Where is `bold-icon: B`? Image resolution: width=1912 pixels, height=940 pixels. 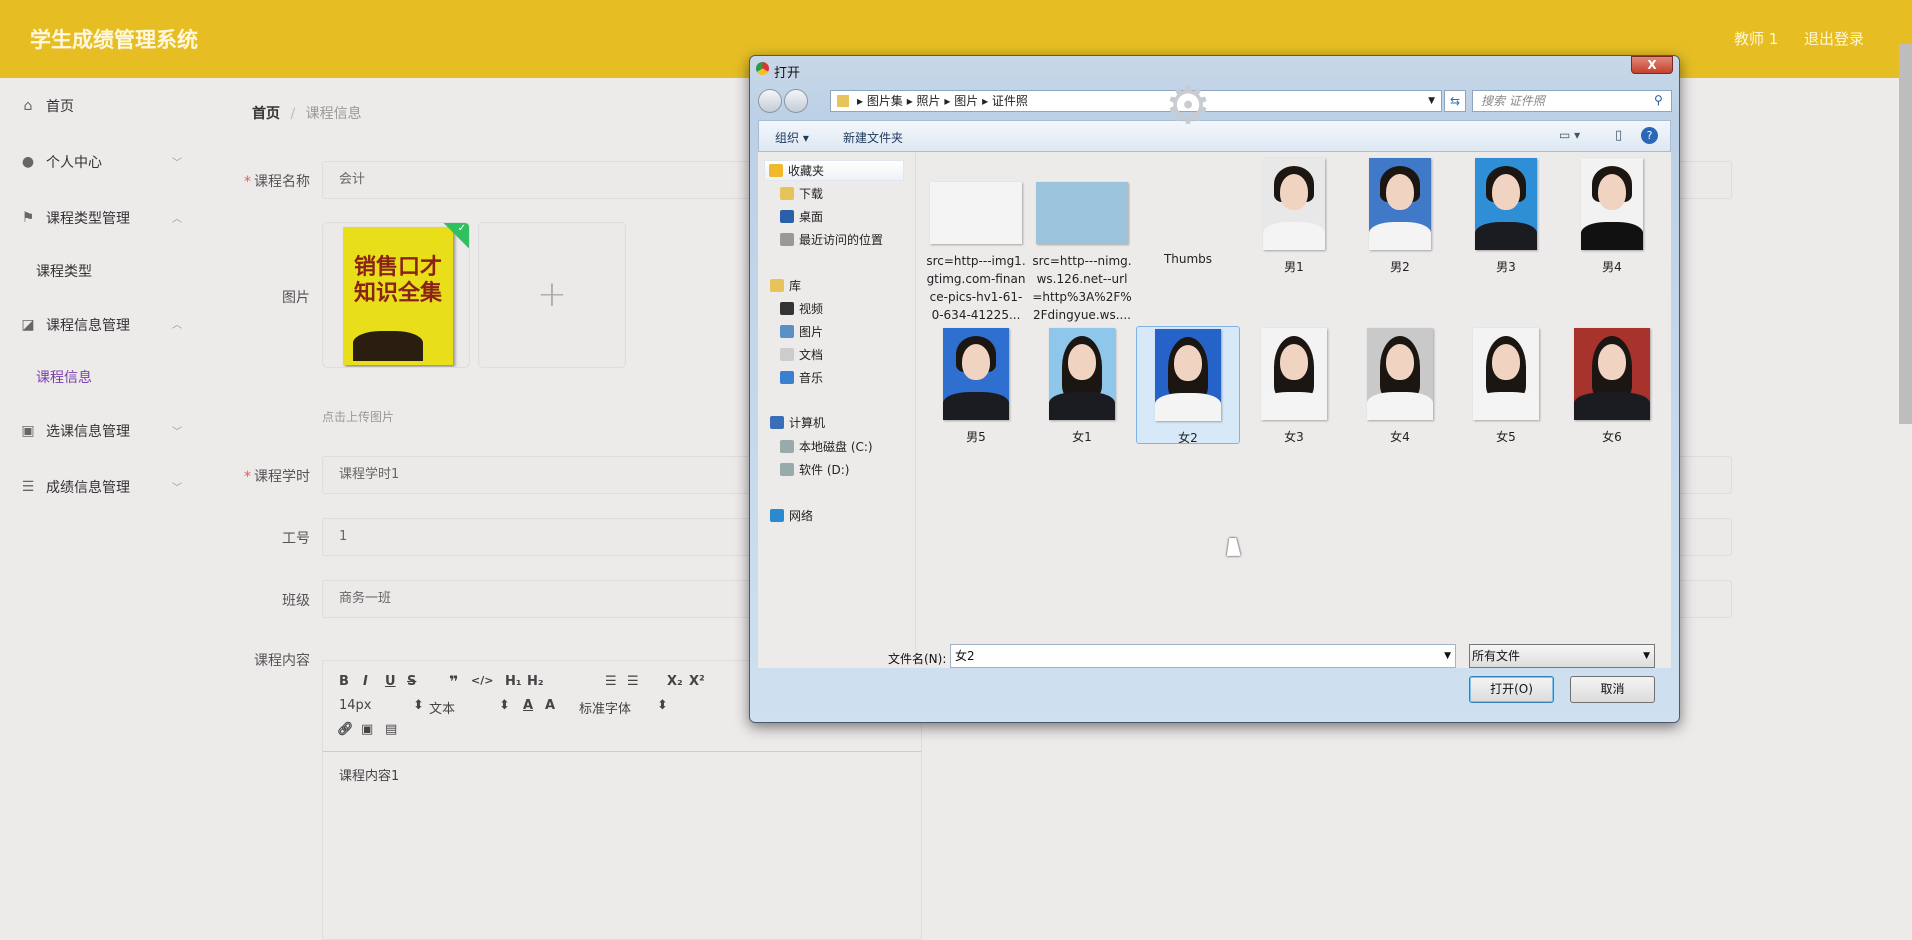
bold-icon: B is located at coordinates (344, 681).